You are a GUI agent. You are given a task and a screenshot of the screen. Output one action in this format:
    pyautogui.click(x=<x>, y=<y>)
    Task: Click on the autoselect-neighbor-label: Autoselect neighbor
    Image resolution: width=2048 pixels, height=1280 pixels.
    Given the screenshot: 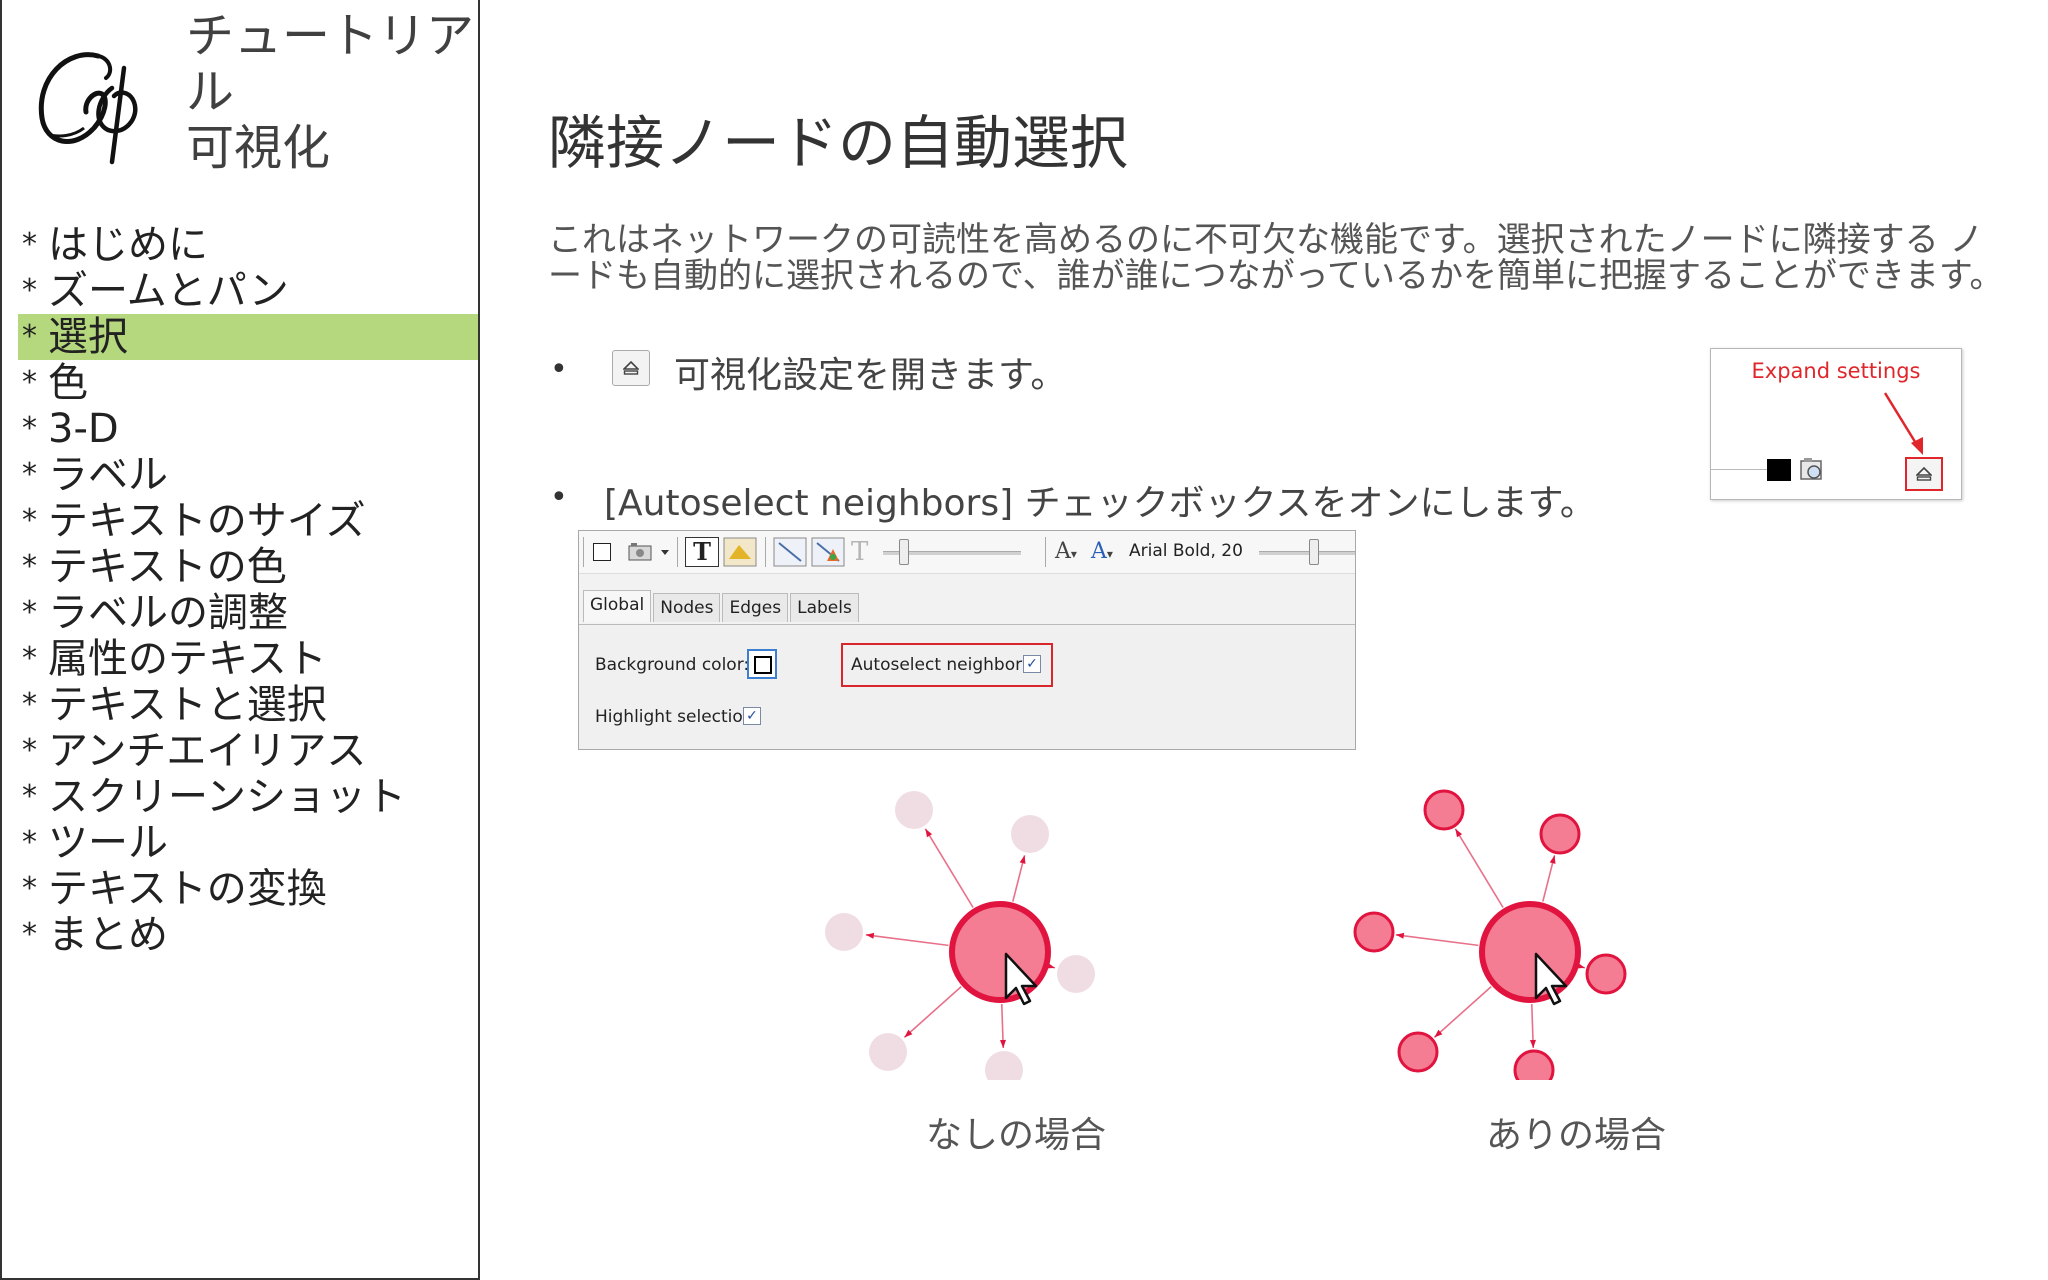 What is the action you would take?
    pyautogui.click(x=937, y=665)
    